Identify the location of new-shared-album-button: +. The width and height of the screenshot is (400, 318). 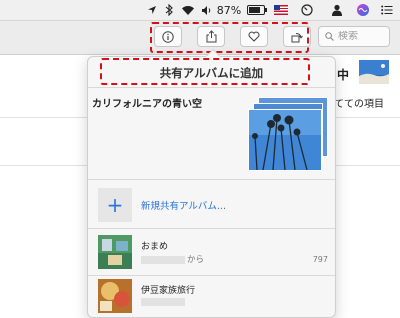
(115, 205).